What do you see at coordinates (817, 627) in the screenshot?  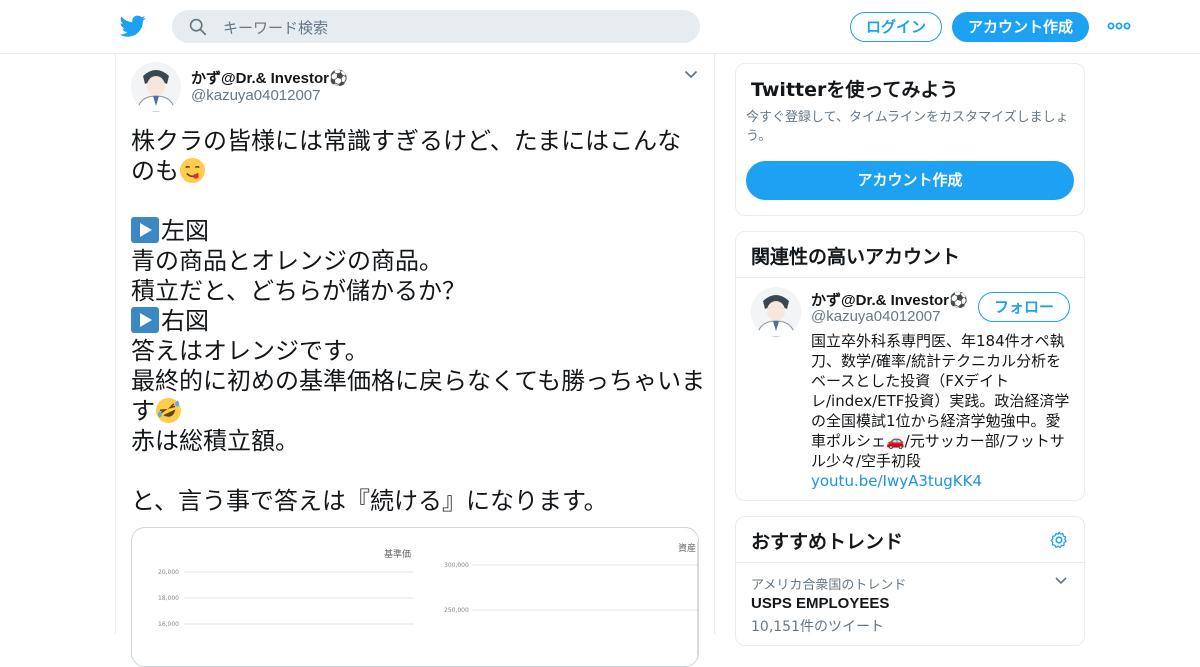 I see `trend-tweet-count: 10,151件のツイート` at bounding box center [817, 627].